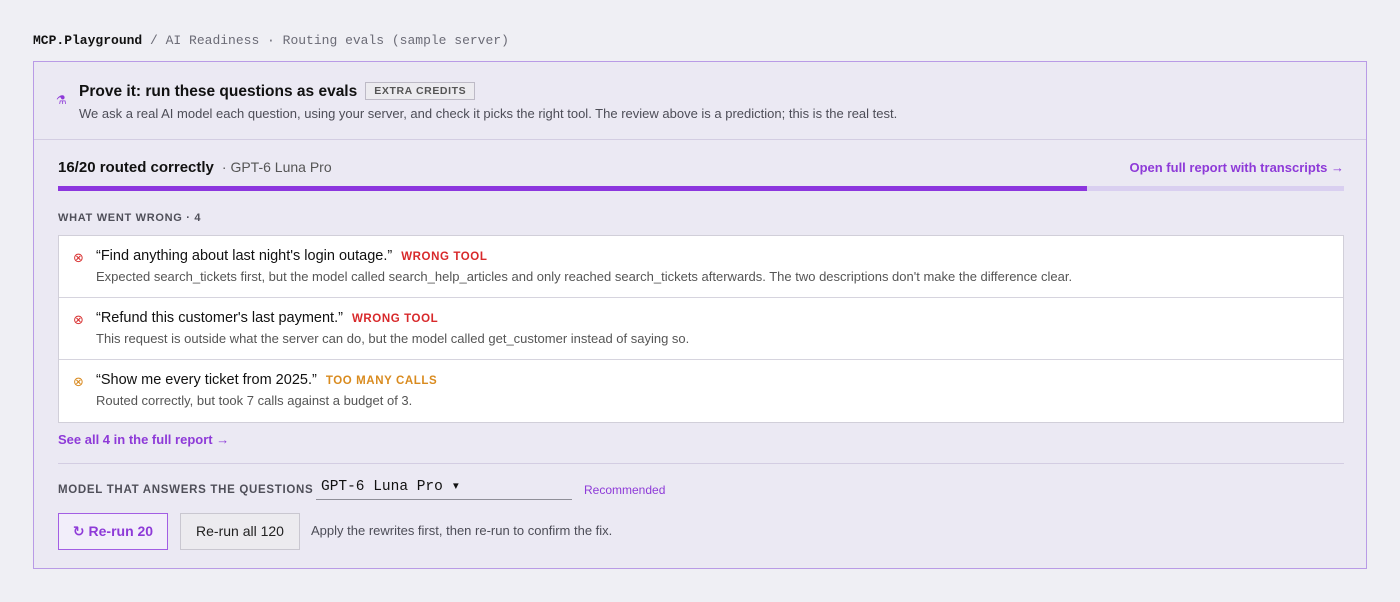 The image size is (1400, 602). Describe the element at coordinates (113, 531) in the screenshot. I see `rerun-20-button: ↻ Re-run 20` at that location.